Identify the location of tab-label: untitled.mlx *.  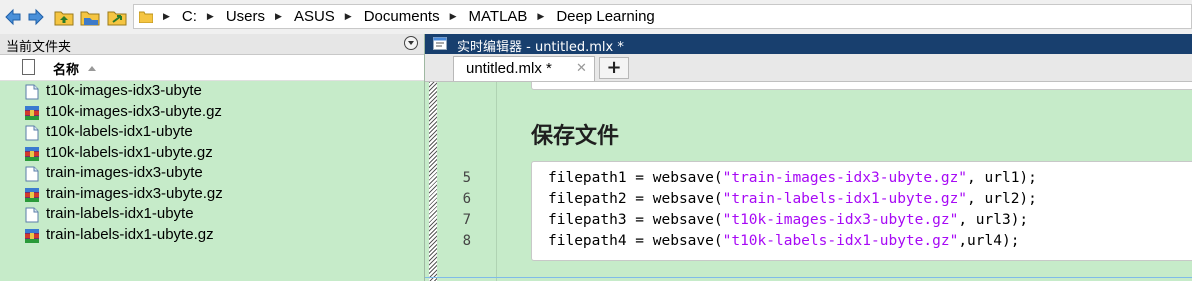
(509, 68).